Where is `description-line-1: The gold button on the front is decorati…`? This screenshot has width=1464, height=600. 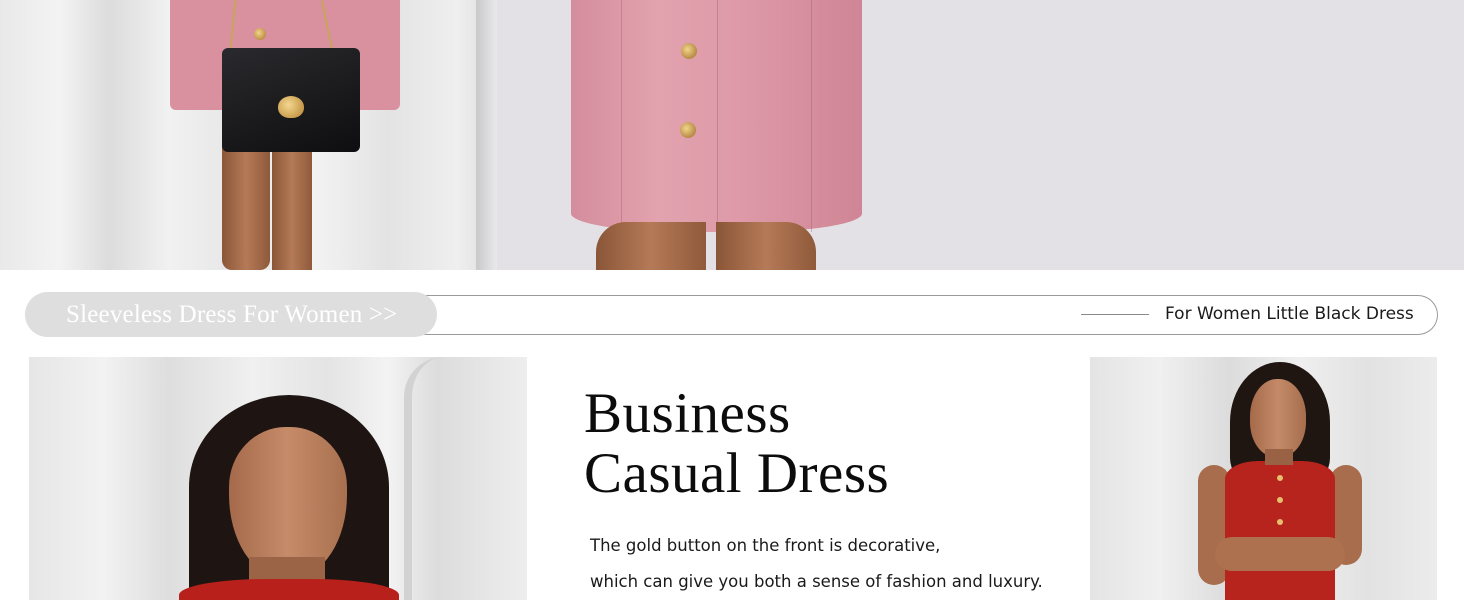
description-line-1: The gold button on the front is decorati… is located at coordinates (765, 545).